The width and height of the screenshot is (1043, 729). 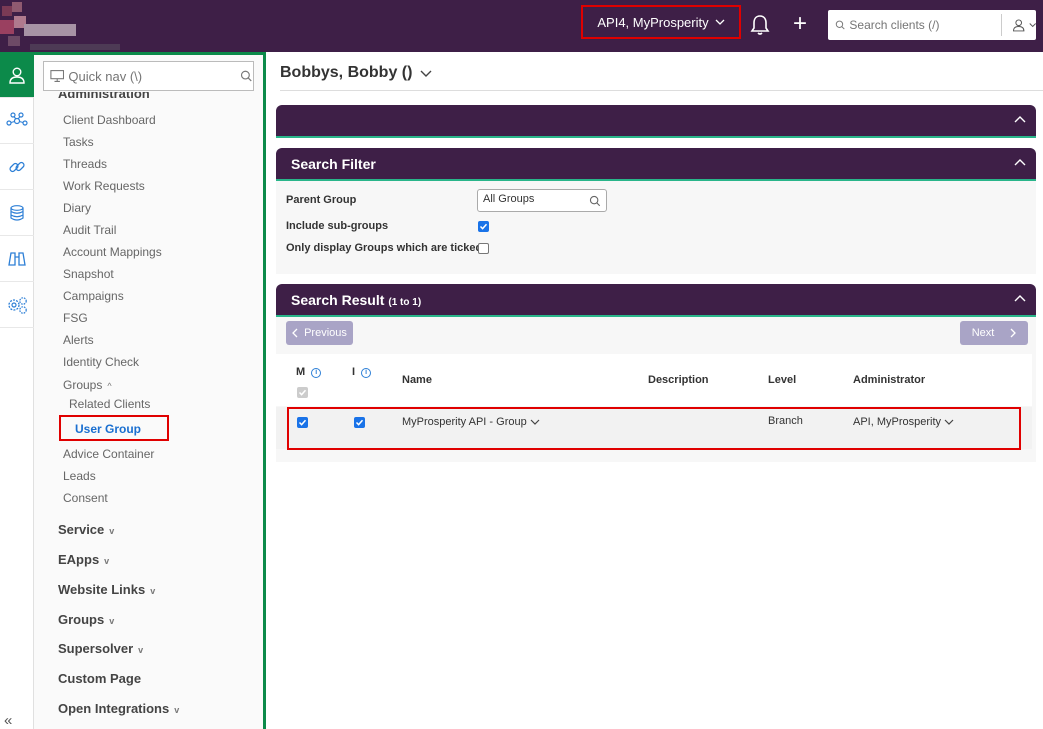 What do you see at coordinates (101, 362) in the screenshot?
I see `nav-item: Identity Check` at bounding box center [101, 362].